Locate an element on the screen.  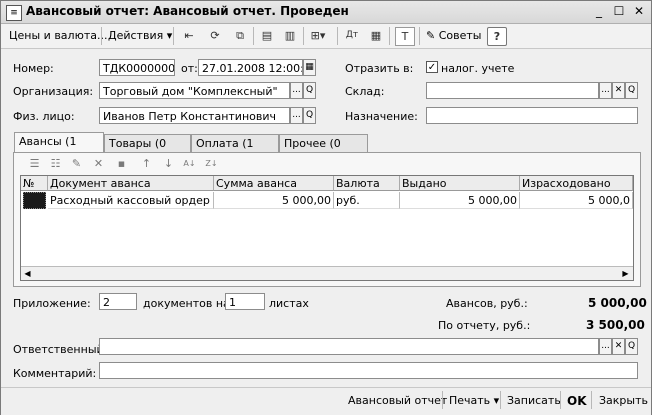
tips-button: ✎ Советы is located at coordinates (453, 35).